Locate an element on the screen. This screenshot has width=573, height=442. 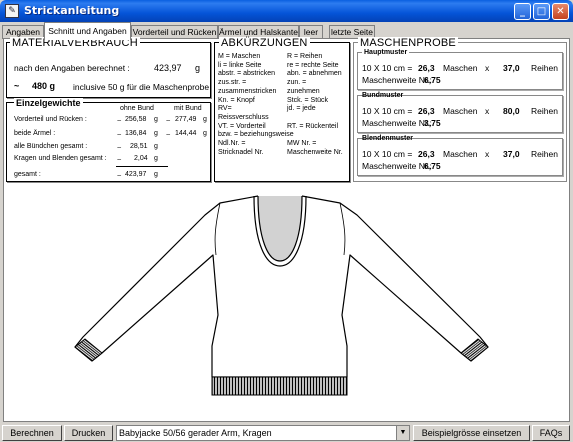
faqs-button: FAQs is located at coordinates (551, 433).